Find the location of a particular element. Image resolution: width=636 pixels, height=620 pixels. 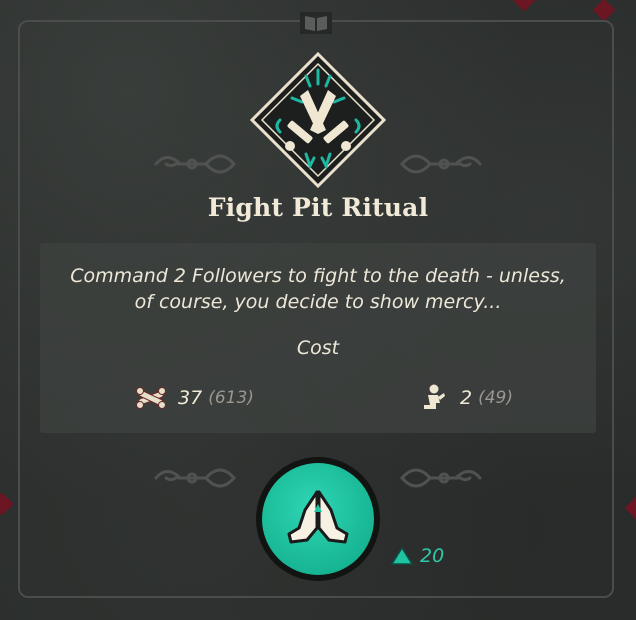

cost-owned: (613) is located at coordinates (231, 398).